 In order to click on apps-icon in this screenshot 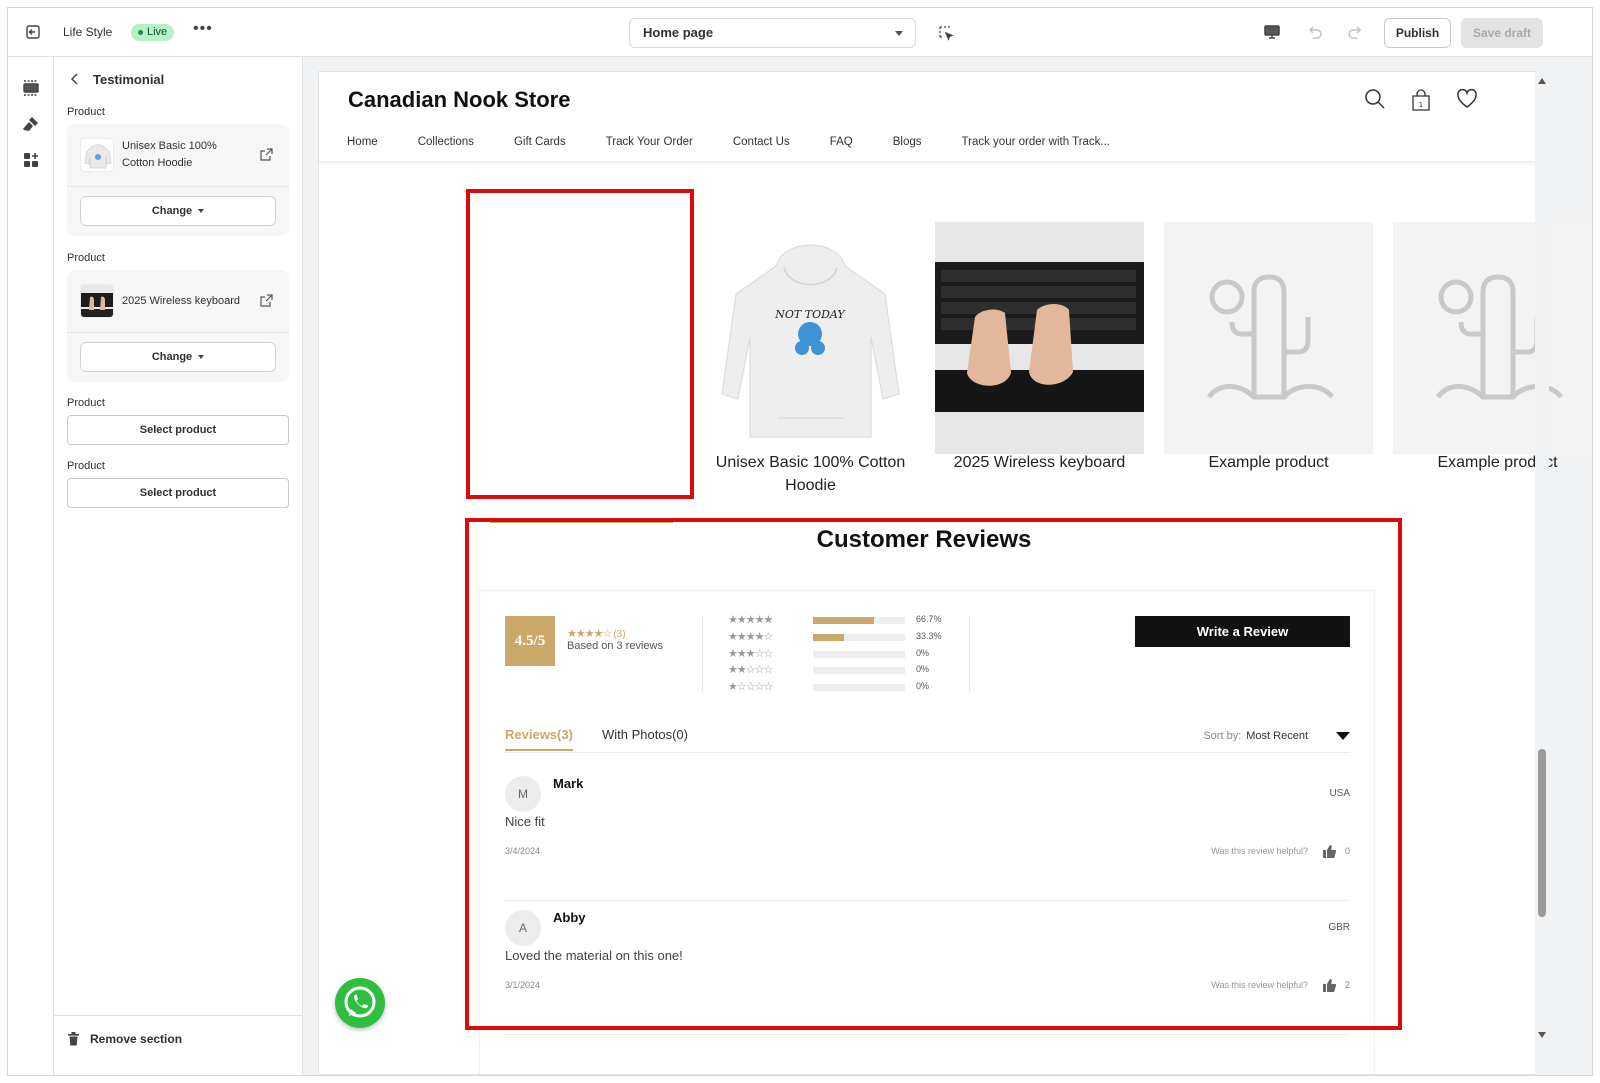, I will do `click(31, 160)`.